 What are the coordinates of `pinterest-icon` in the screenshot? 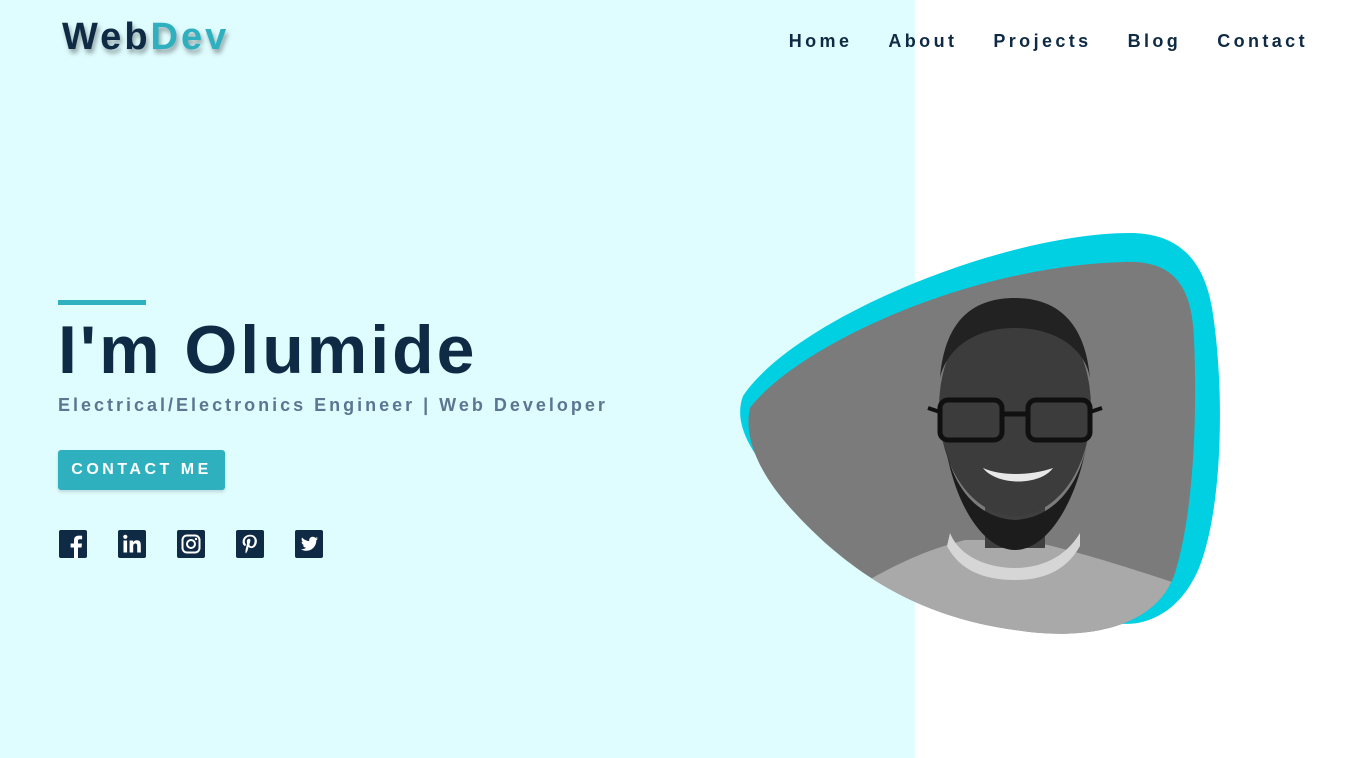 It's located at (250, 544).